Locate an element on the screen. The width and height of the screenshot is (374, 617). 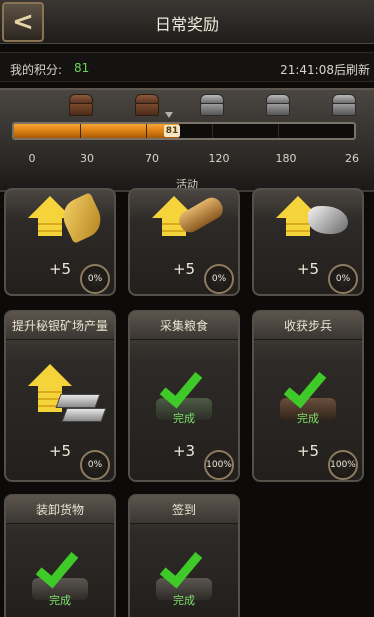
ore-icon is located at coordinates (308, 227).